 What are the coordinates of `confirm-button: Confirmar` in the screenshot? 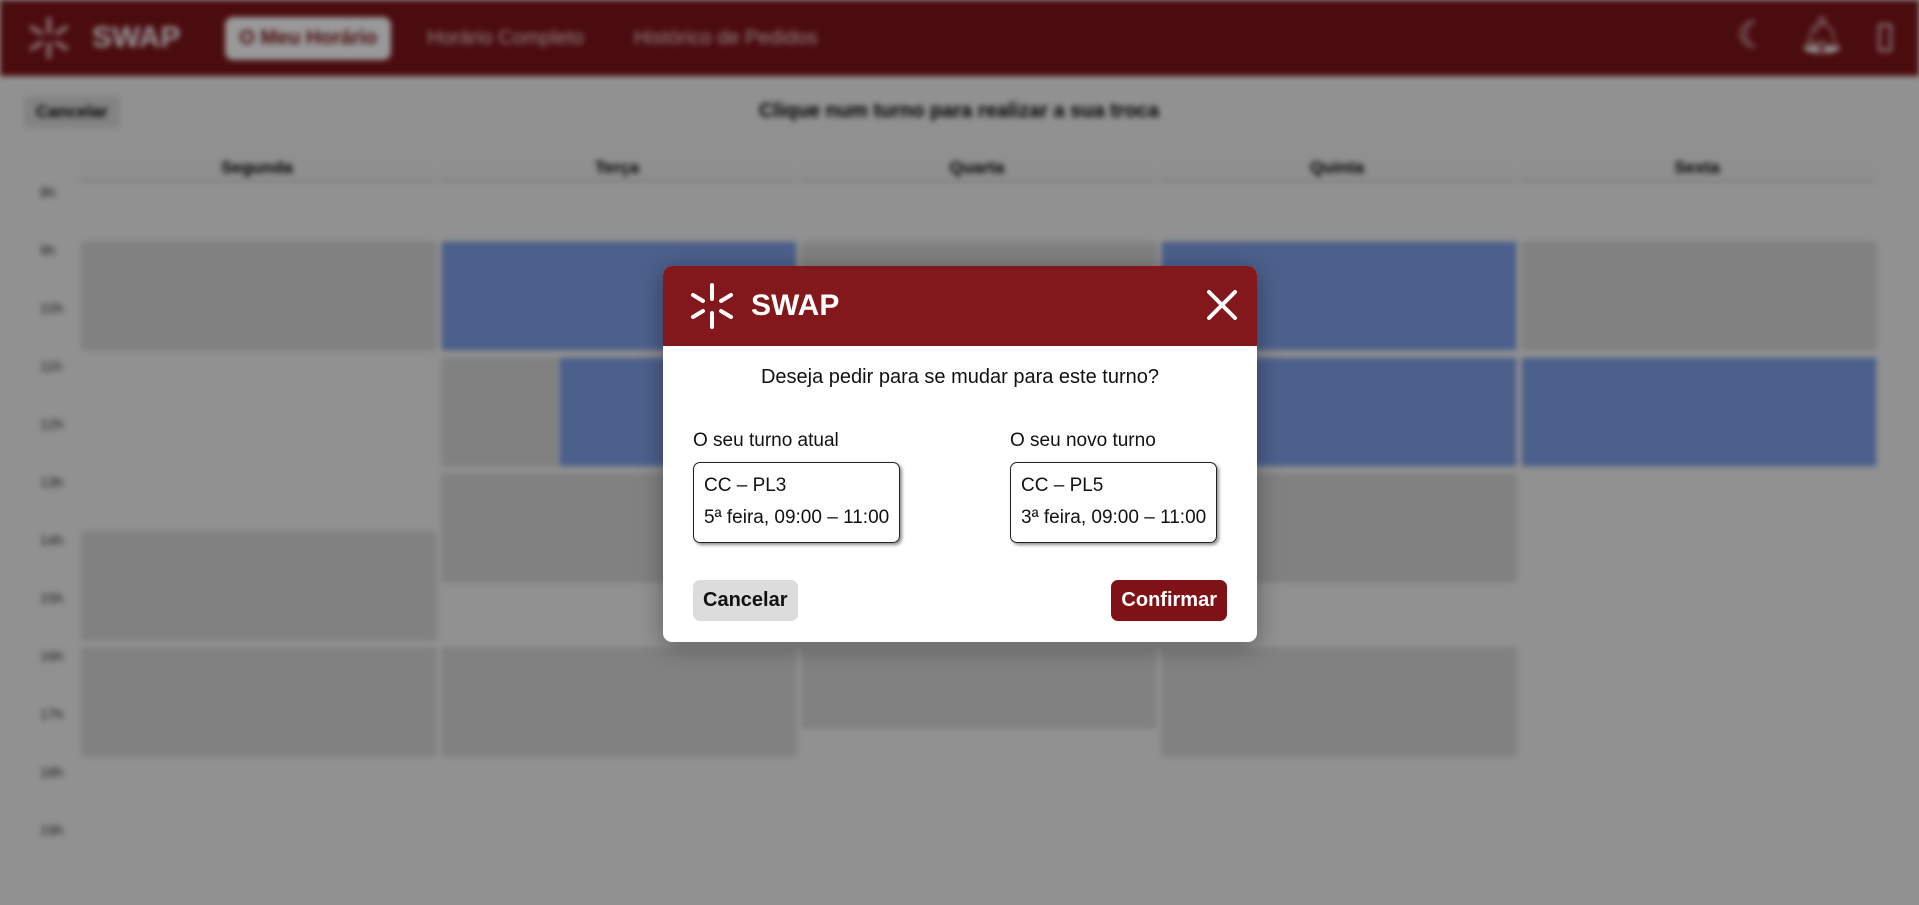 It's located at (1169, 600).